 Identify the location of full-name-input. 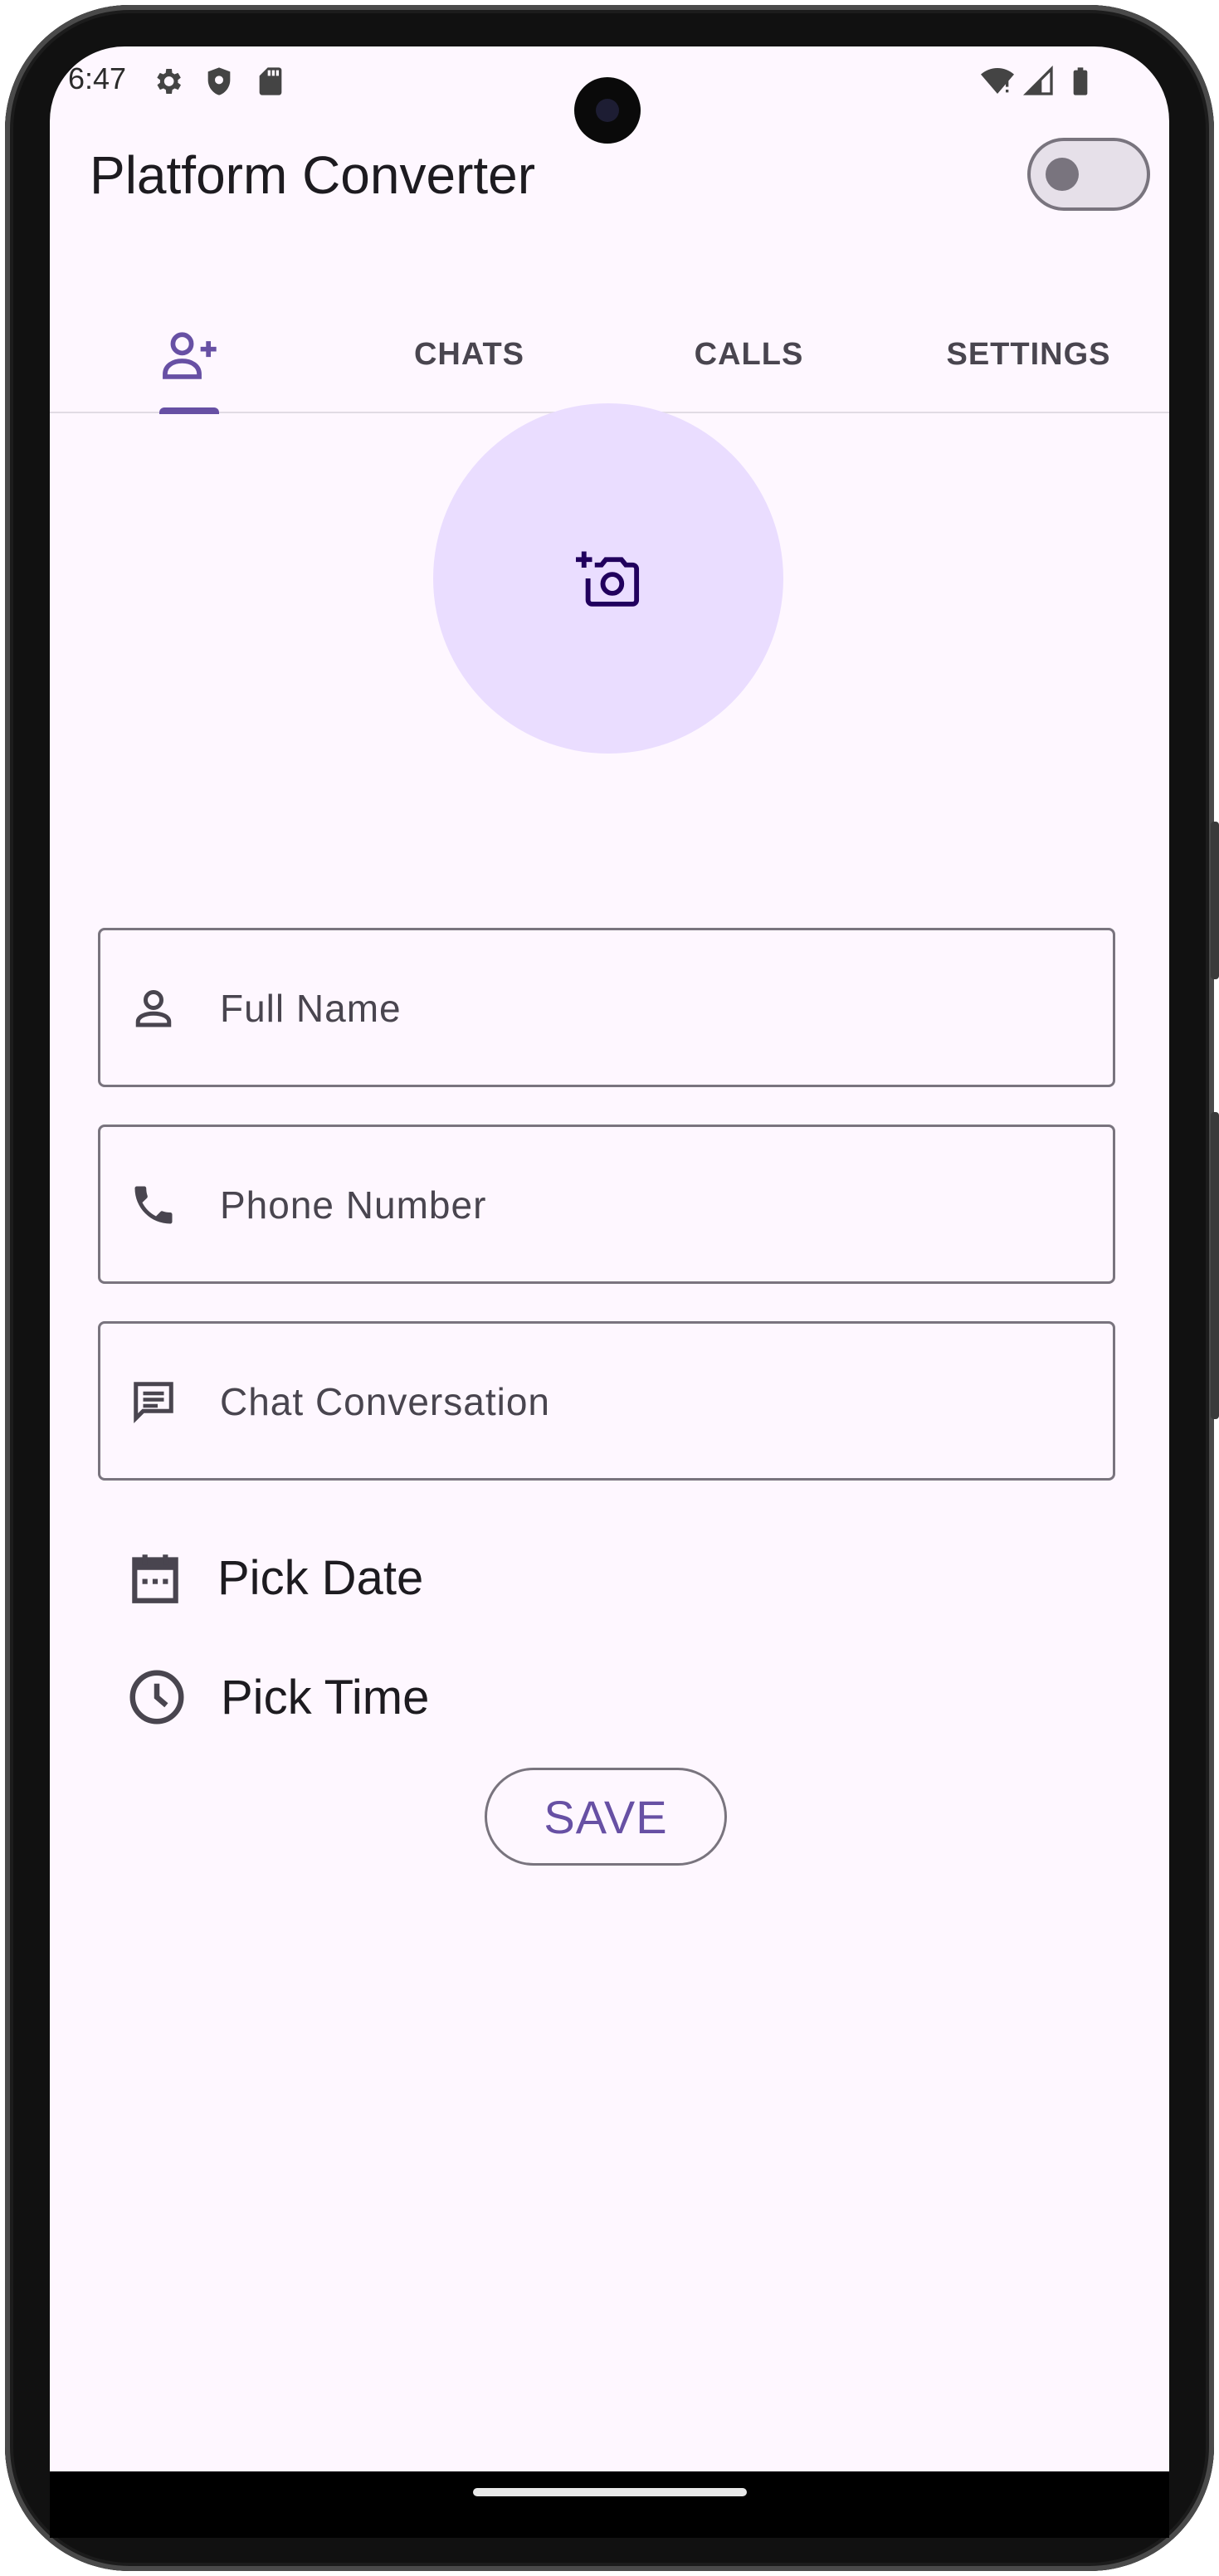
(652, 1008).